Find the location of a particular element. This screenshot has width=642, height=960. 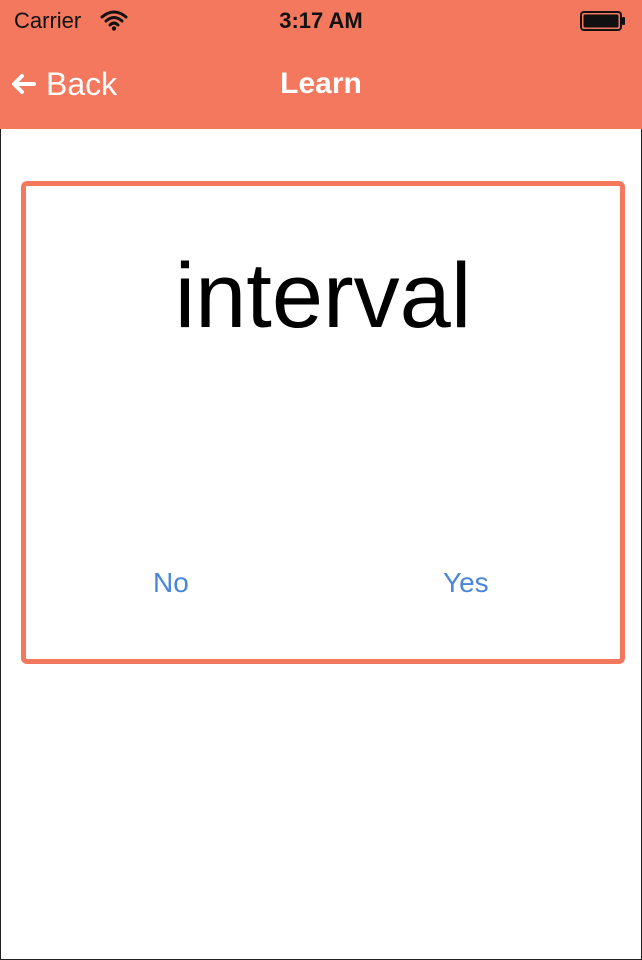

status-time: 3:17 AM is located at coordinates (321, 20).